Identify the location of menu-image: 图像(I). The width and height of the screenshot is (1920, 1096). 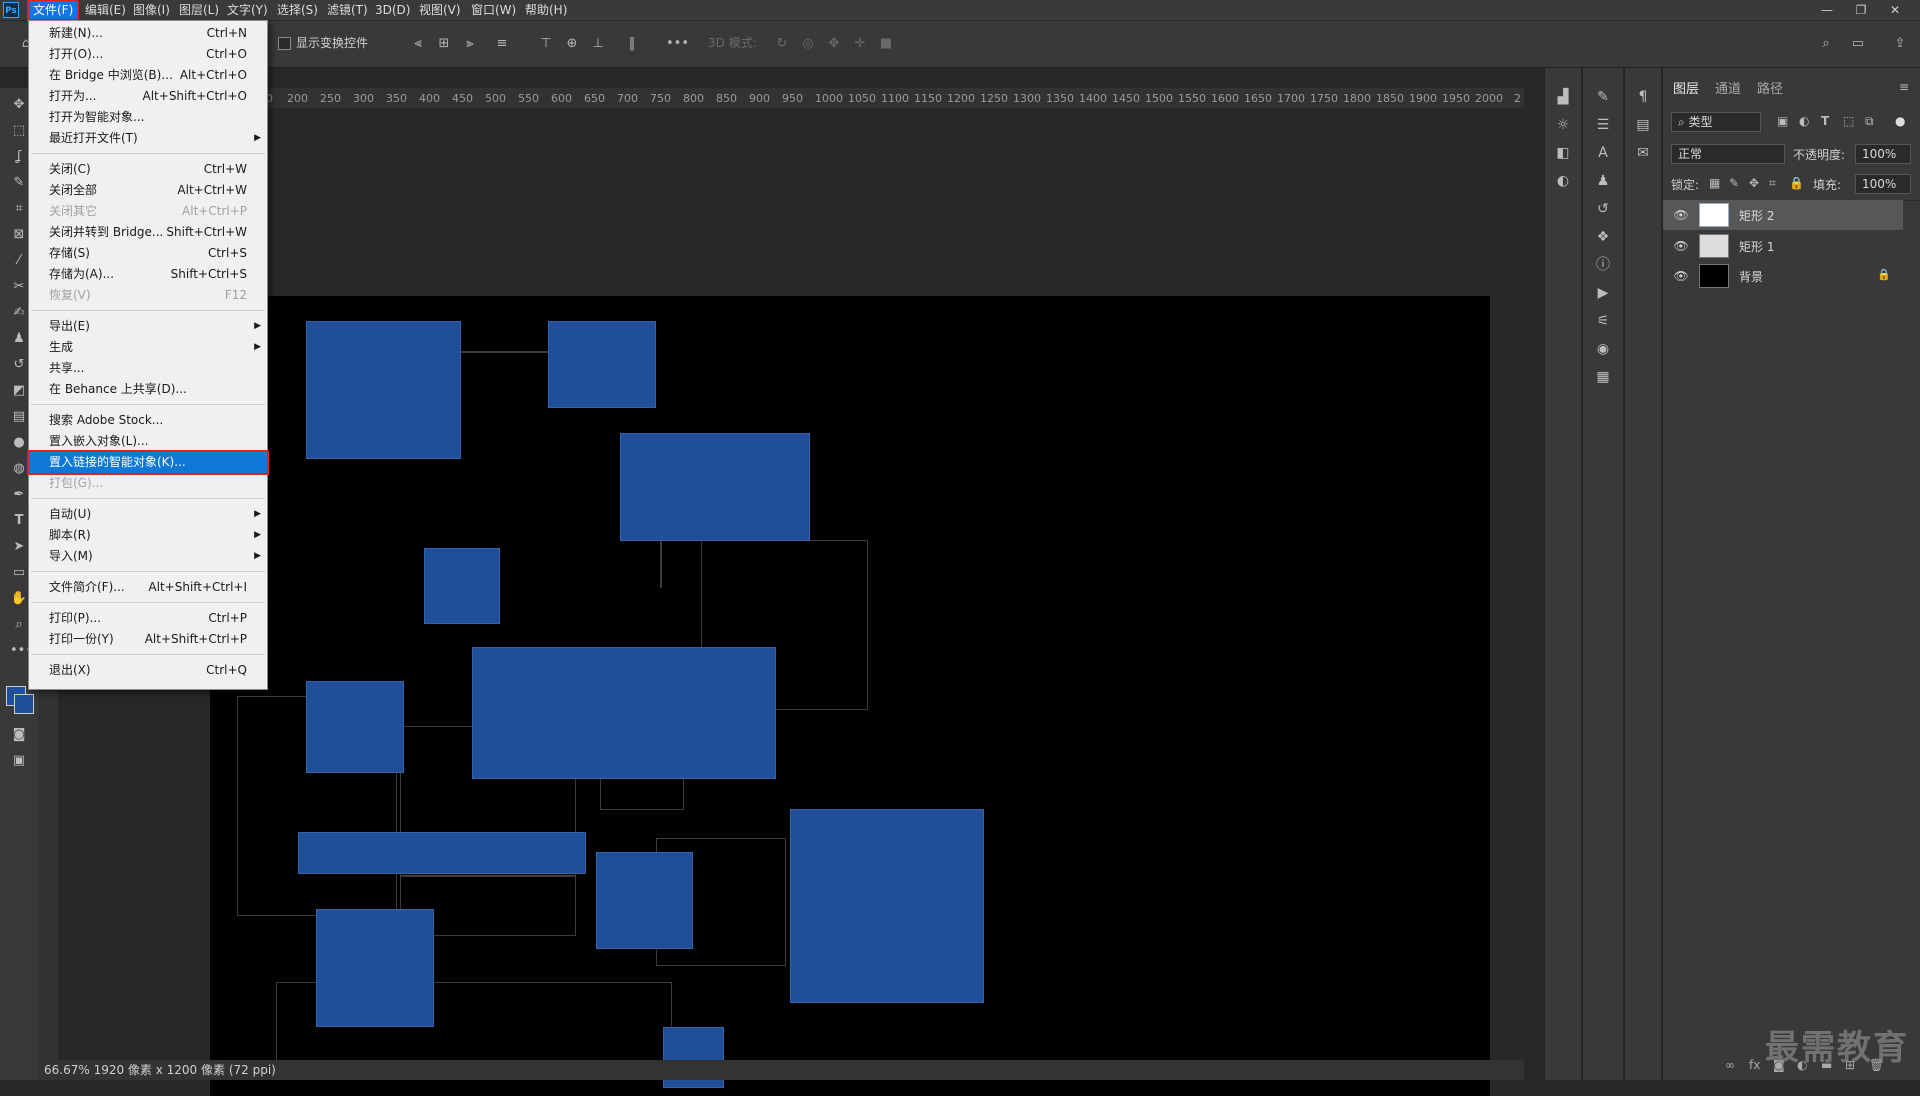
(151, 10).